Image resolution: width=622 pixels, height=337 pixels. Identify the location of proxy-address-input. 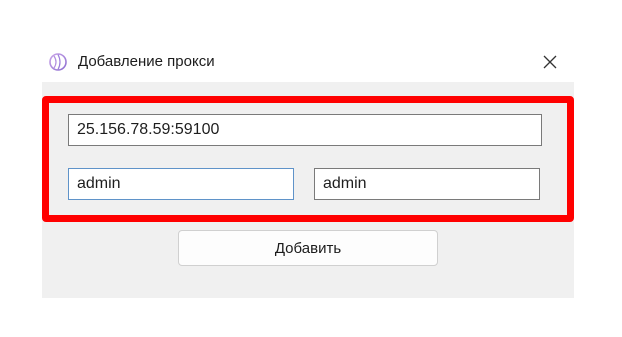
(305, 130).